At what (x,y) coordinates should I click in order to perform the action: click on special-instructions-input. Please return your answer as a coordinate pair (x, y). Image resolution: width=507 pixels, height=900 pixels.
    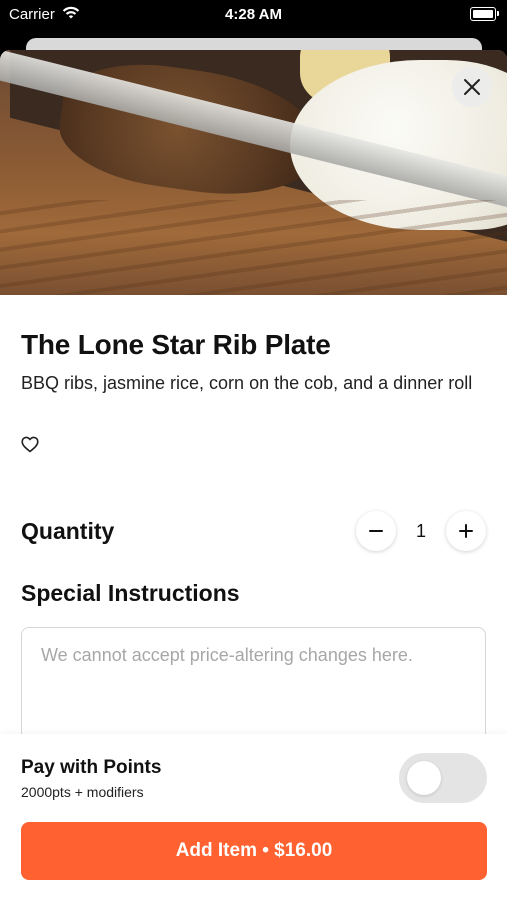
    Looking at the image, I should click on (251, 693).